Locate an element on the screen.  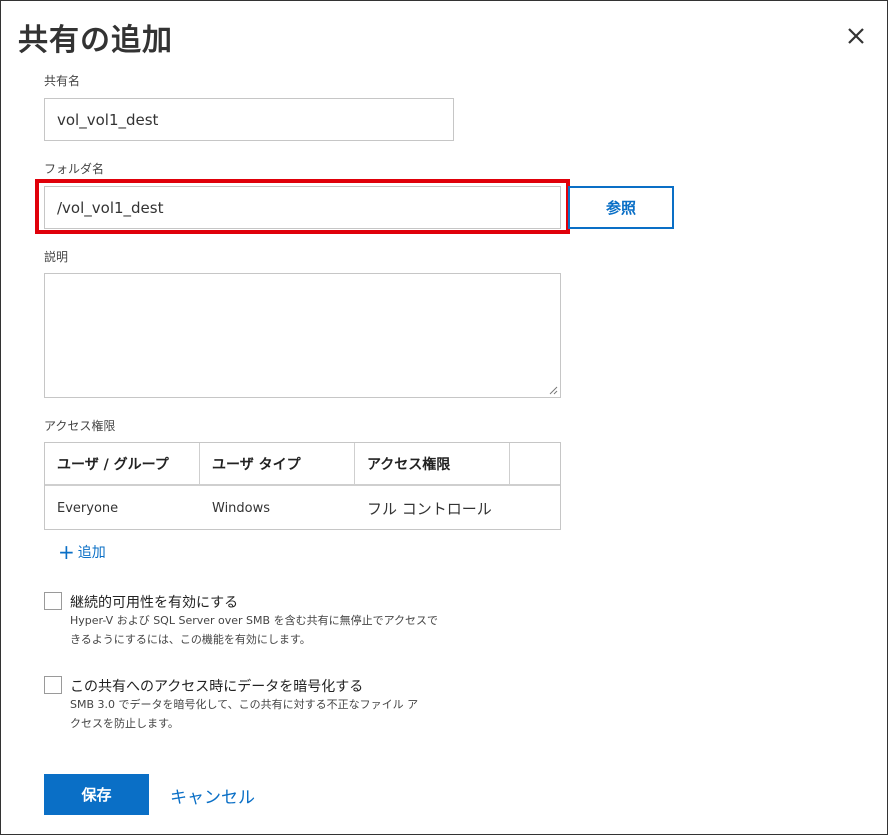
cell-access: フル コントロール is located at coordinates (429, 508).